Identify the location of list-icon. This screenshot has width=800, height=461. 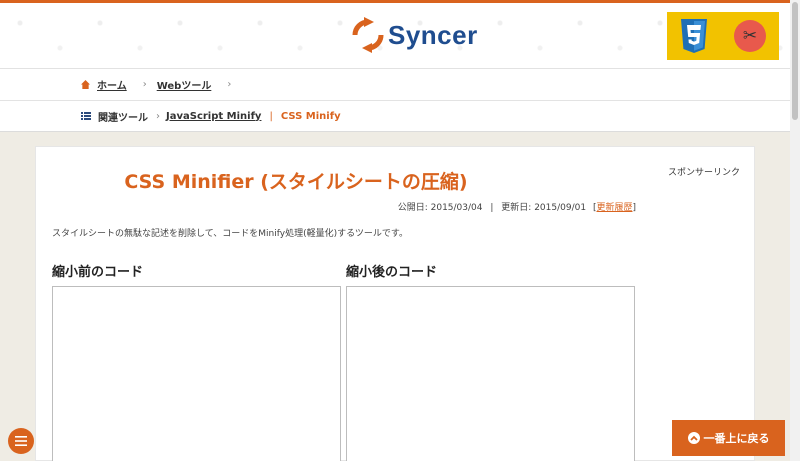
(86, 116).